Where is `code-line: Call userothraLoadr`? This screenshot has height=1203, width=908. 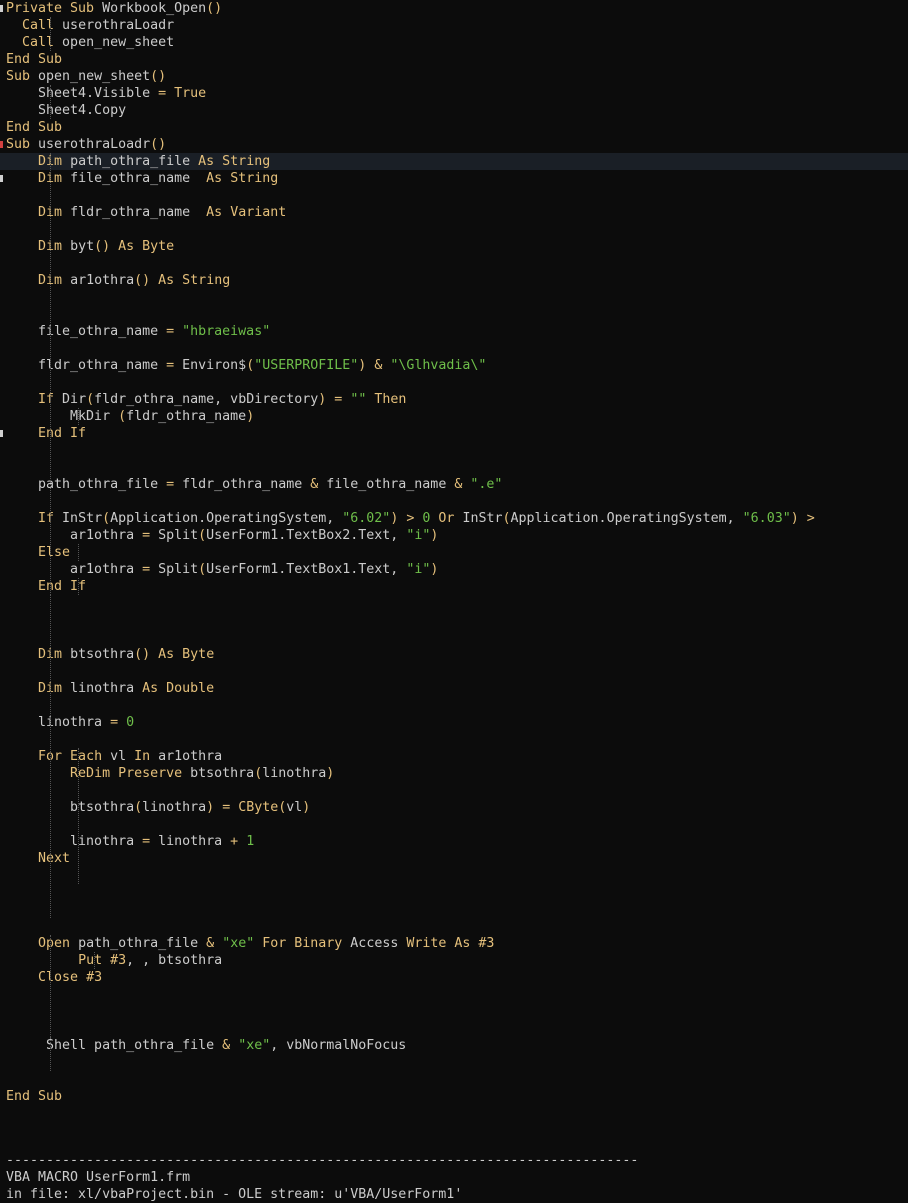 code-line: Call userothraLoadr is located at coordinates (90, 25).